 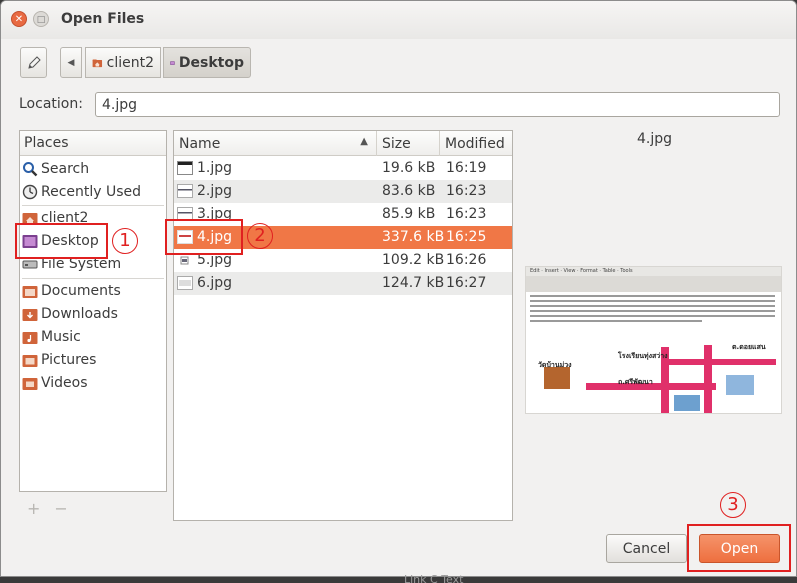 I want to click on place-pictures: Pictures, so click(x=59, y=360).